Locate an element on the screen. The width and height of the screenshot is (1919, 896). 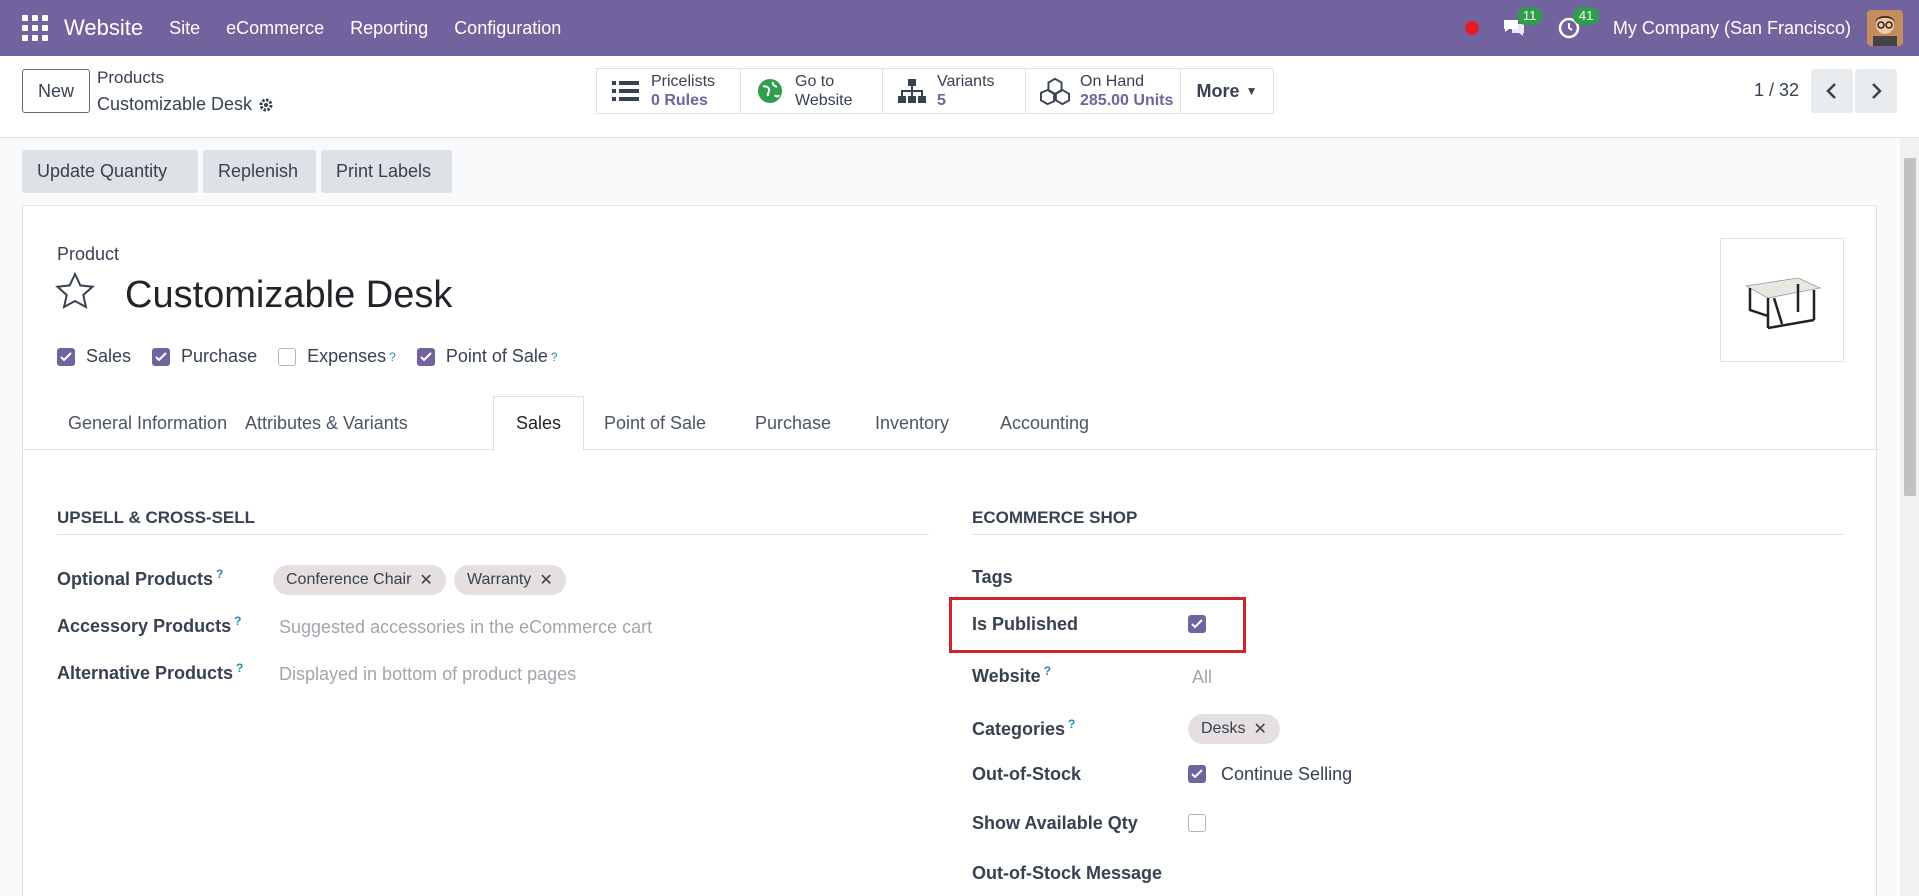
product-name-field: Customizable Desk is located at coordinates (288, 295).